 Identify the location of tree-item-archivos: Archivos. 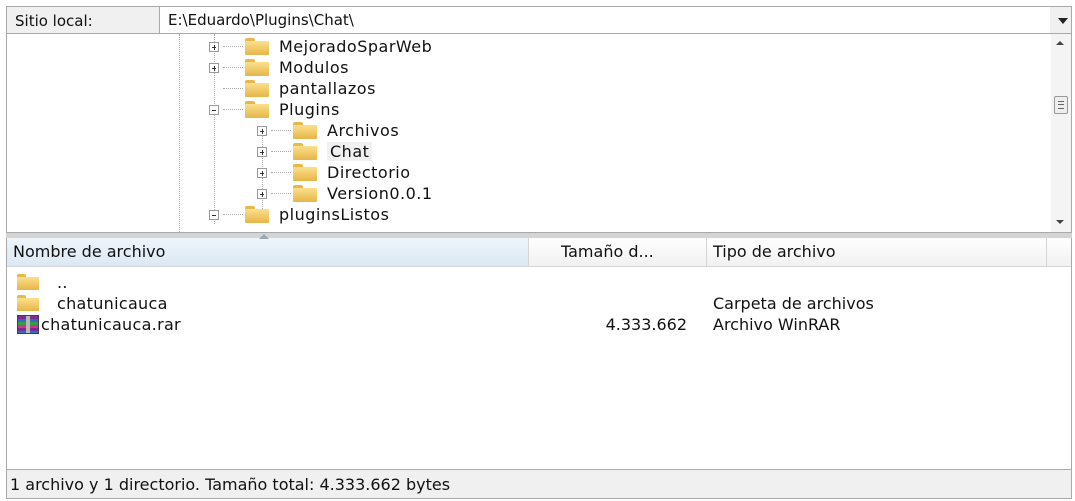
(328, 130).